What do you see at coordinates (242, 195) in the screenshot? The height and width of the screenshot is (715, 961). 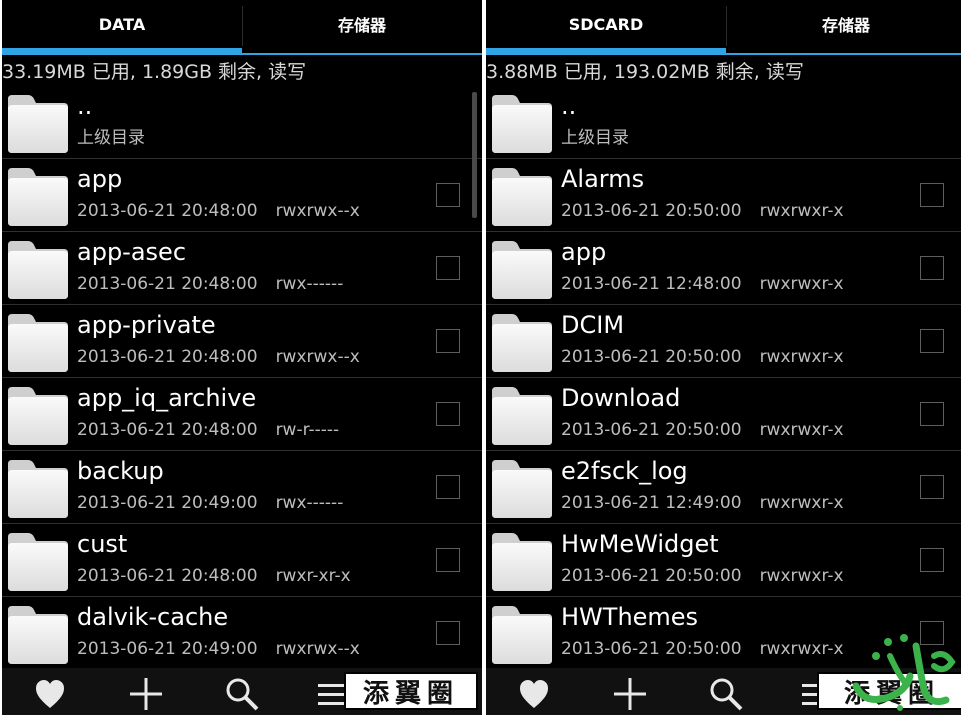 I see `list-item: app 2013-06-21 20:48:00 rwxrwx--x` at bounding box center [242, 195].